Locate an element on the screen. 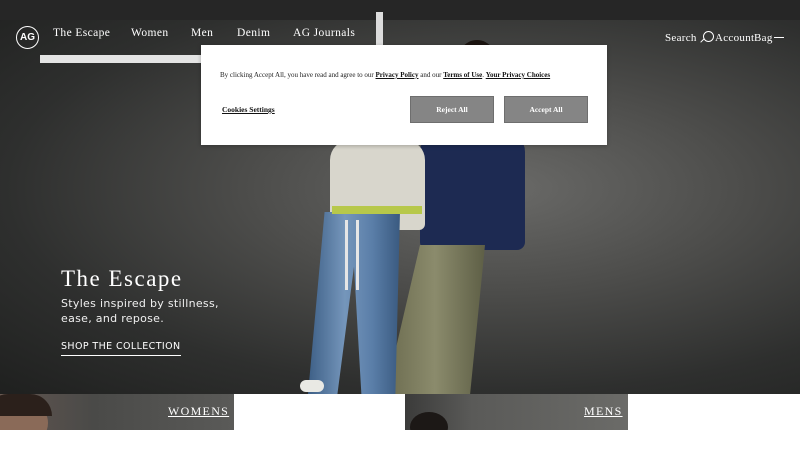 This screenshot has height=450, width=800. nav-item-denim: Denim is located at coordinates (253, 33).